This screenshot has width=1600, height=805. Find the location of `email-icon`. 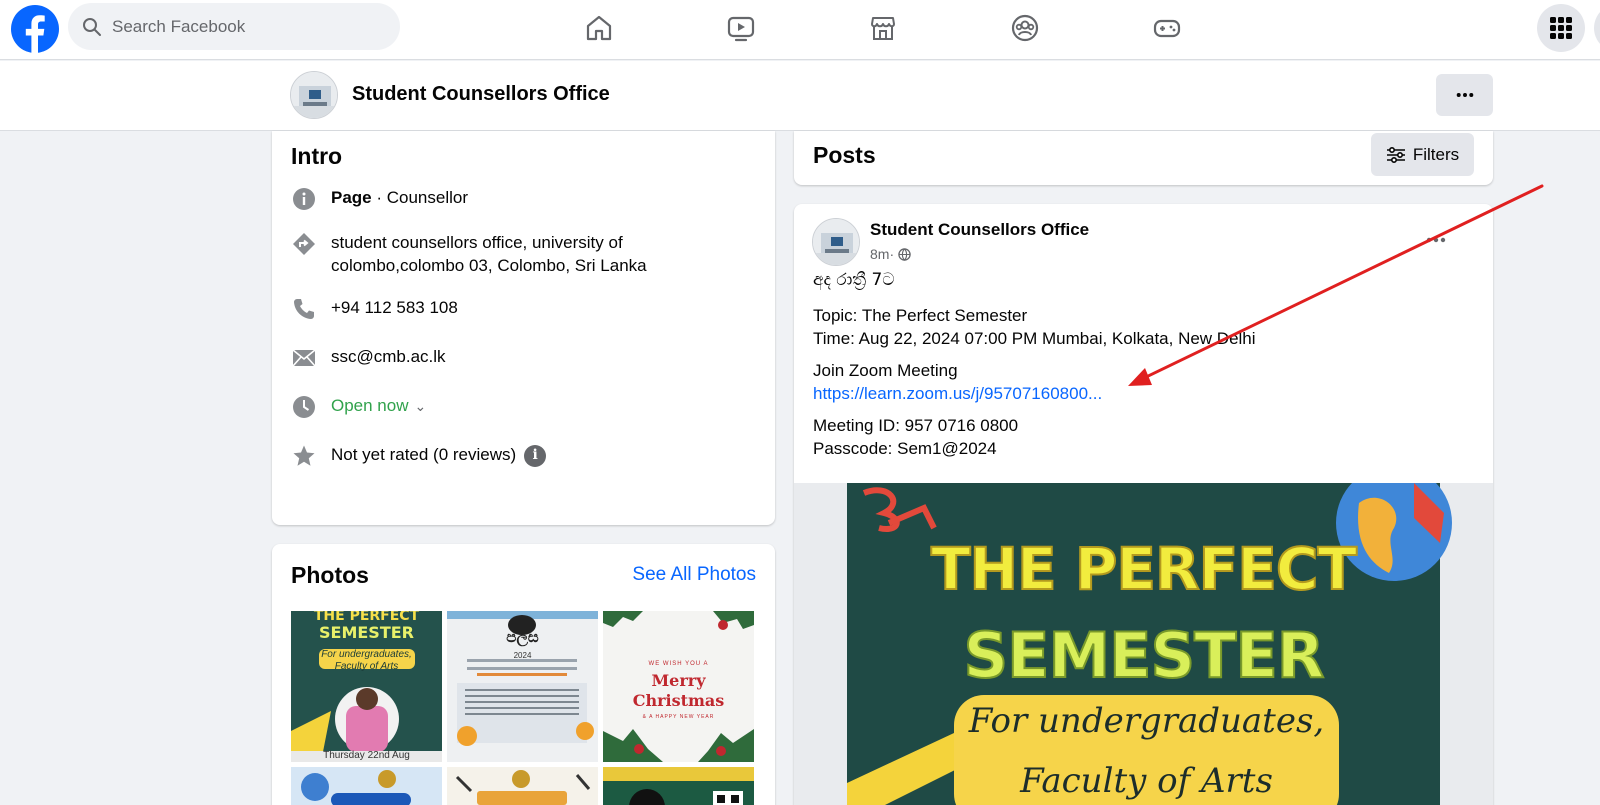

email-icon is located at coordinates (304, 358).